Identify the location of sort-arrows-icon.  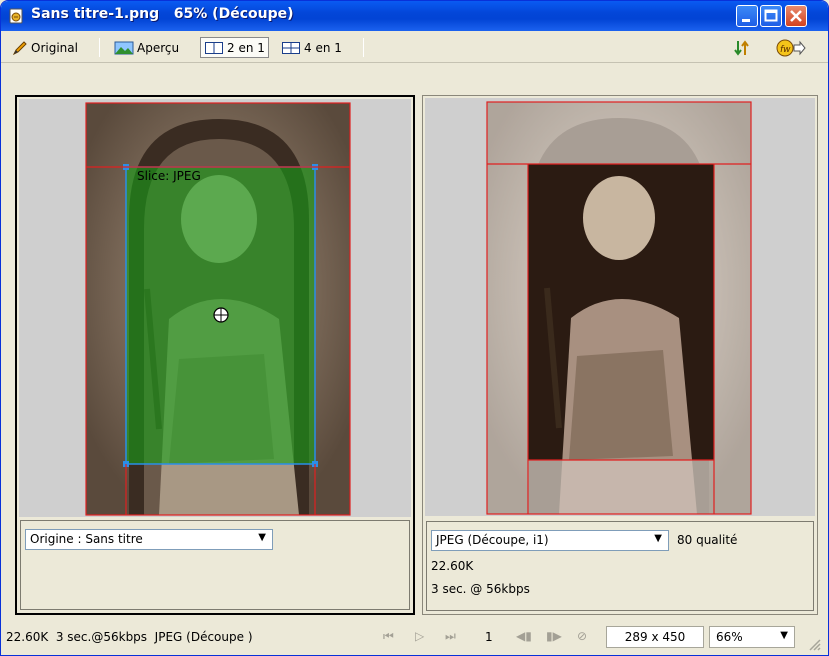
(741, 47).